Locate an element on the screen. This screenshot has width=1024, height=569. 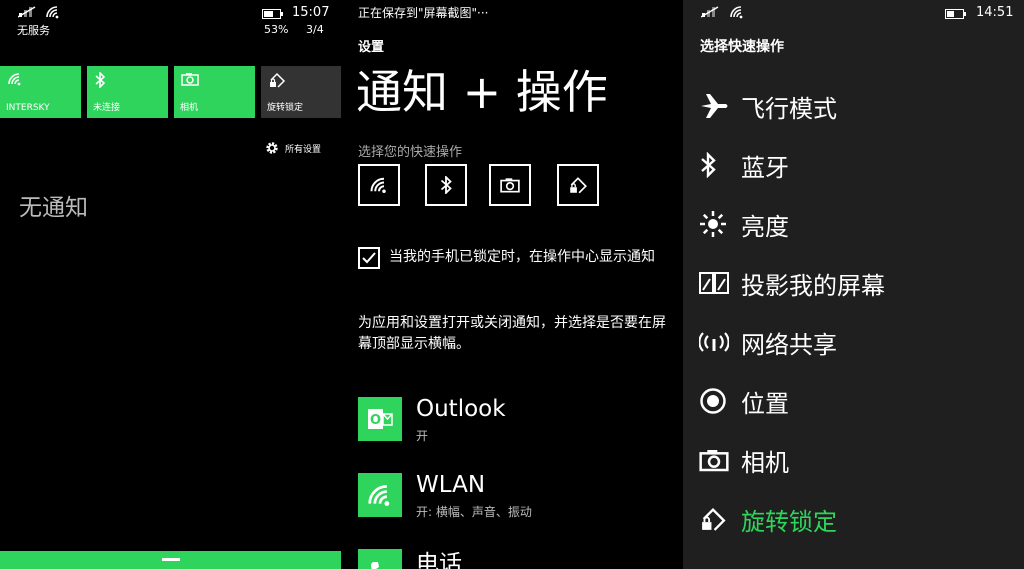
tile-label: 未连接 is located at coordinates (107, 108).